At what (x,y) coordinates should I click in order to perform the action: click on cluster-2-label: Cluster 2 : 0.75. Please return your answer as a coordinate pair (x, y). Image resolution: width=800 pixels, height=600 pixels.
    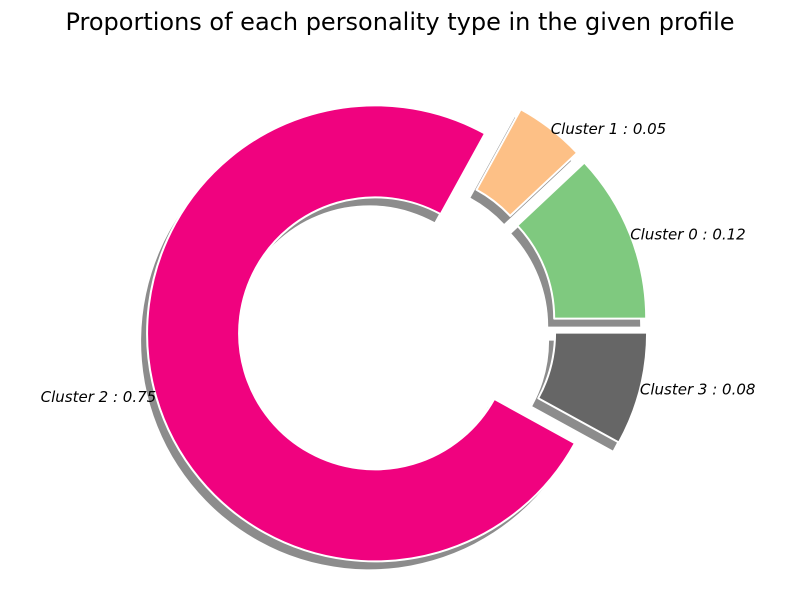
    Looking at the image, I should click on (99, 397).